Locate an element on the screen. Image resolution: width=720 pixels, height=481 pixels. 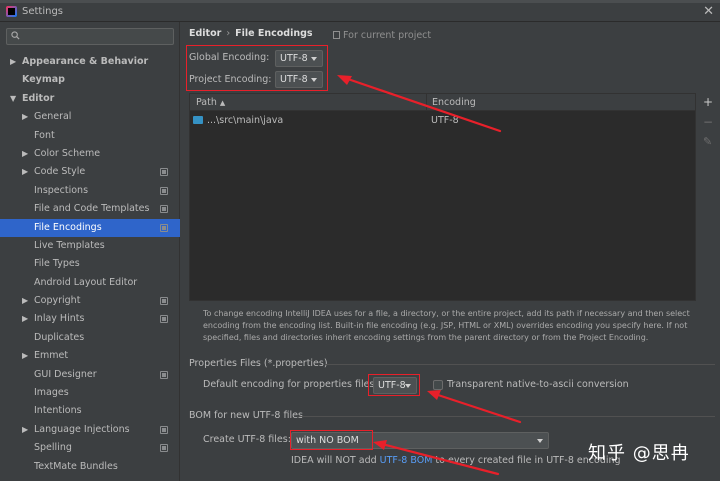
sidebar-item: GUI Designer is located at coordinates (90, 375).